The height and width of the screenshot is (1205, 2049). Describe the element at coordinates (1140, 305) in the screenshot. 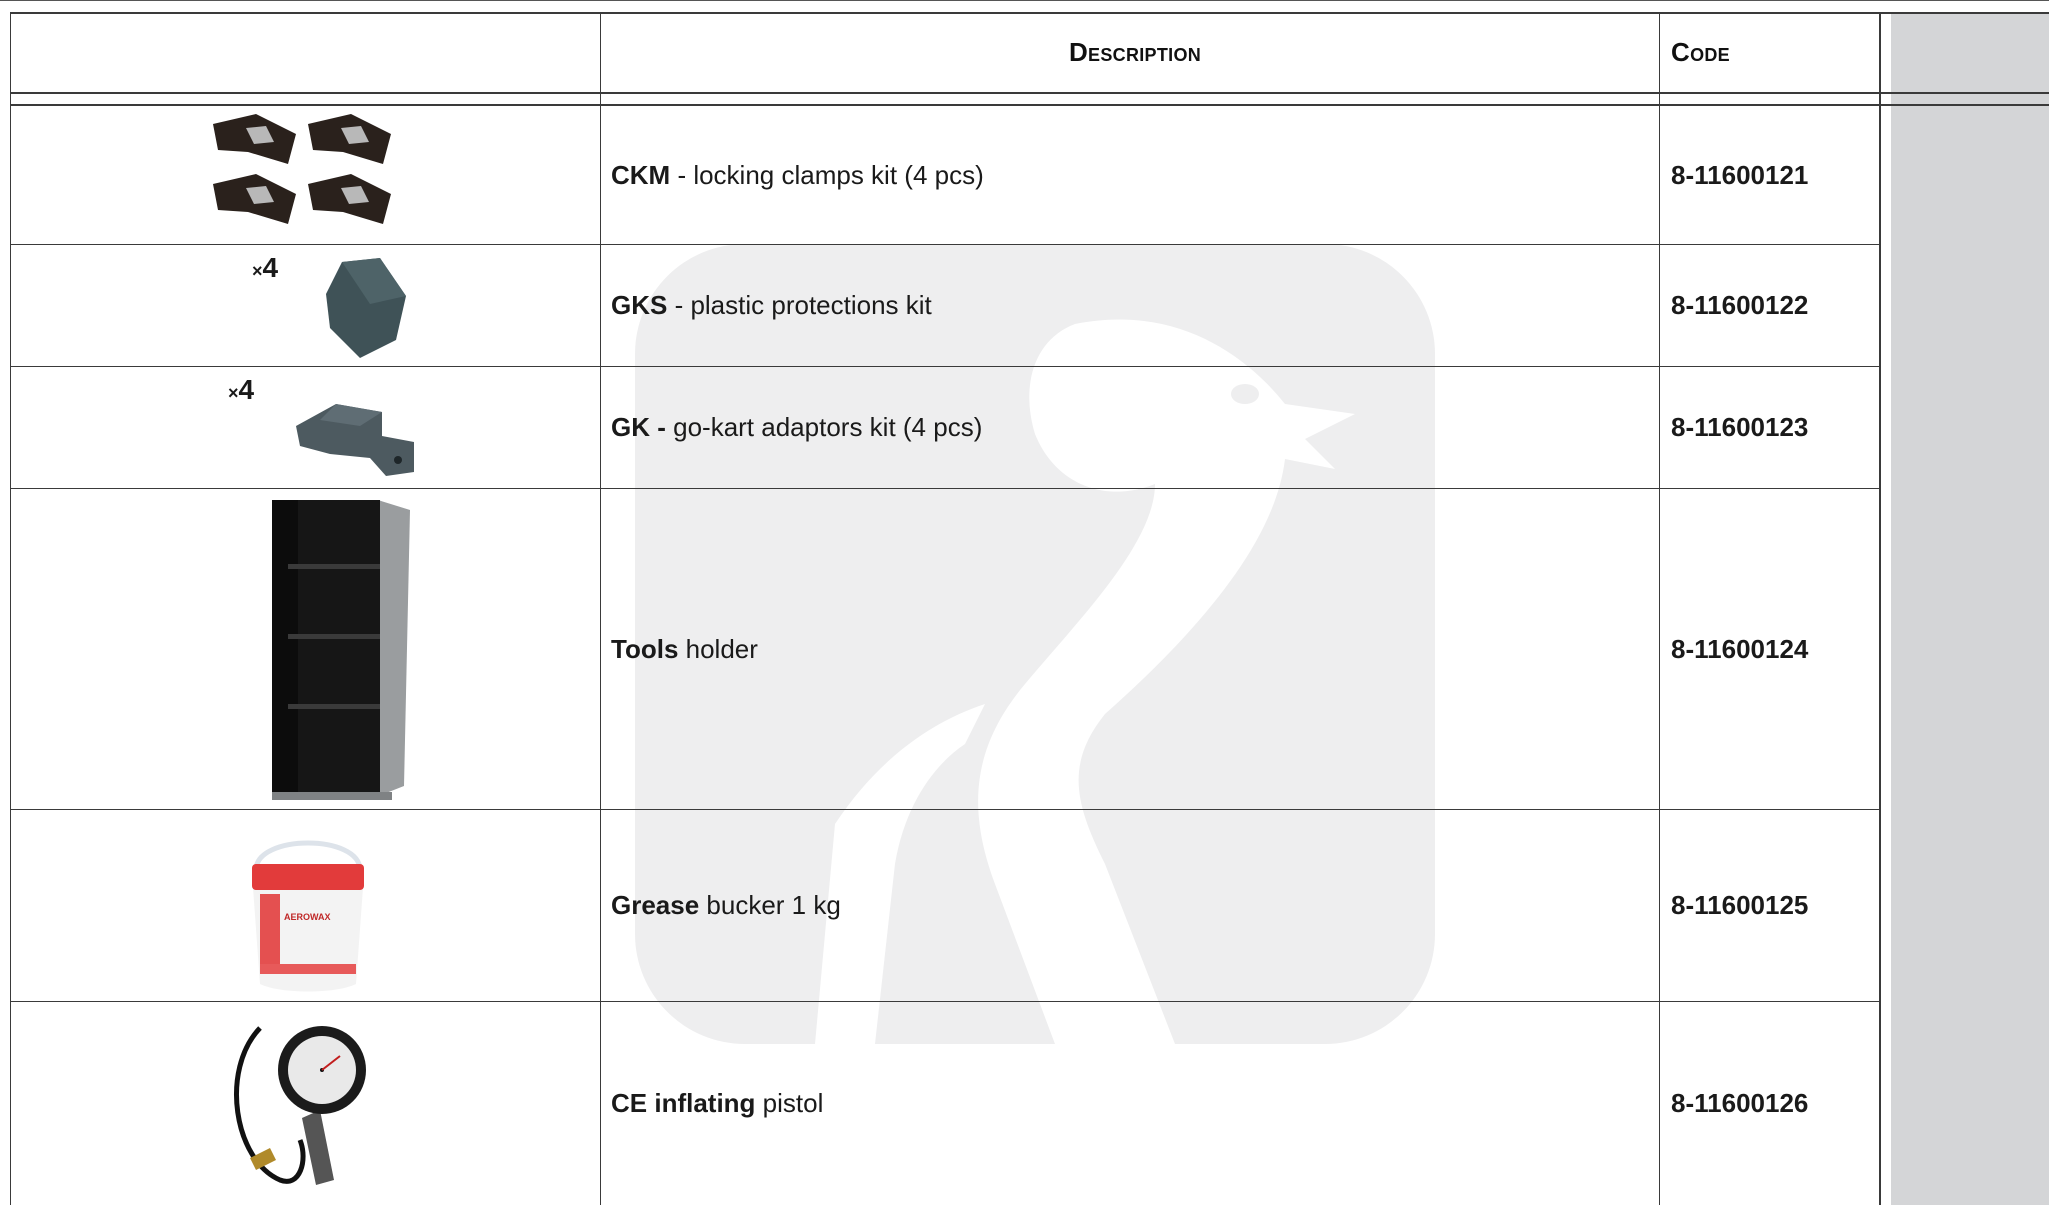

I see `description-cell: GKS - plastic protections kit` at that location.